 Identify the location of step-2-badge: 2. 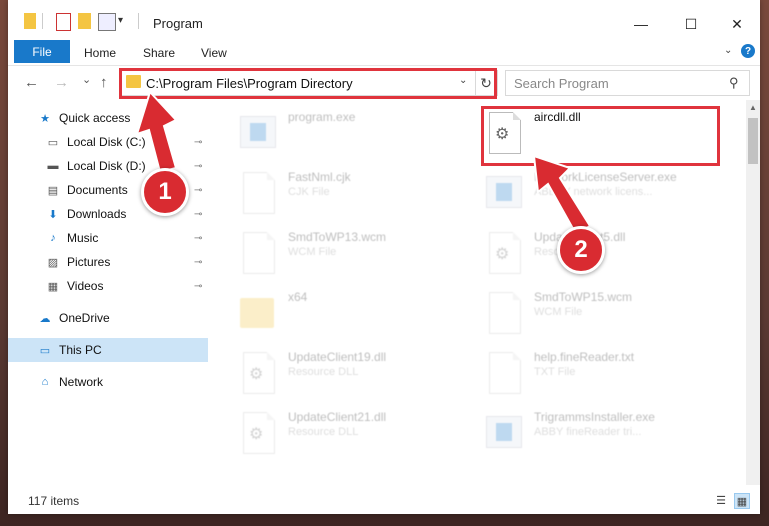
(581, 250).